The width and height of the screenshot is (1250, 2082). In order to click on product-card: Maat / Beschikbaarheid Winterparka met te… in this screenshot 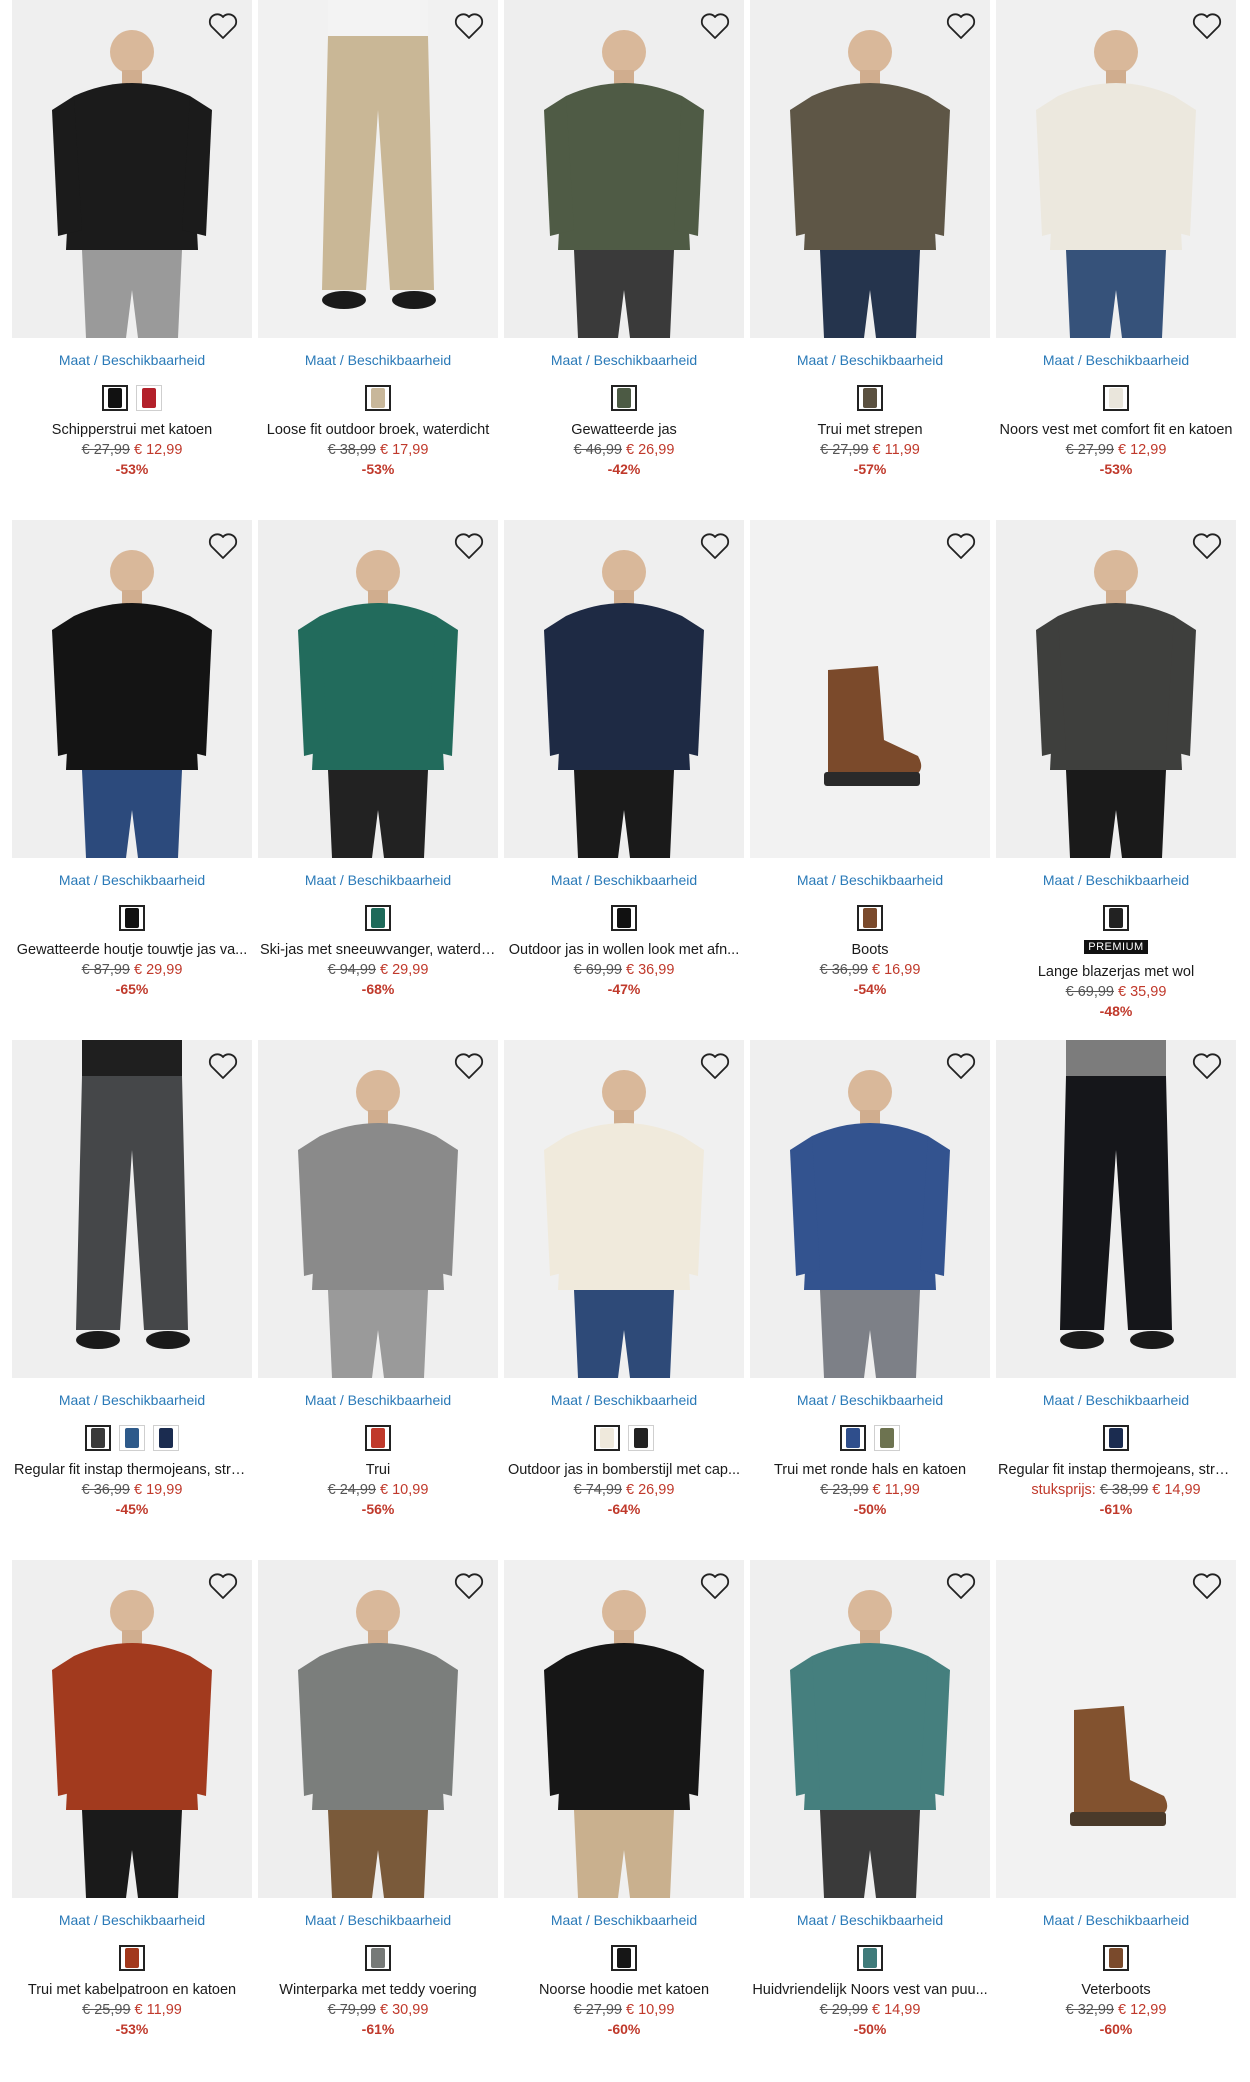, I will do `click(378, 1820)`.